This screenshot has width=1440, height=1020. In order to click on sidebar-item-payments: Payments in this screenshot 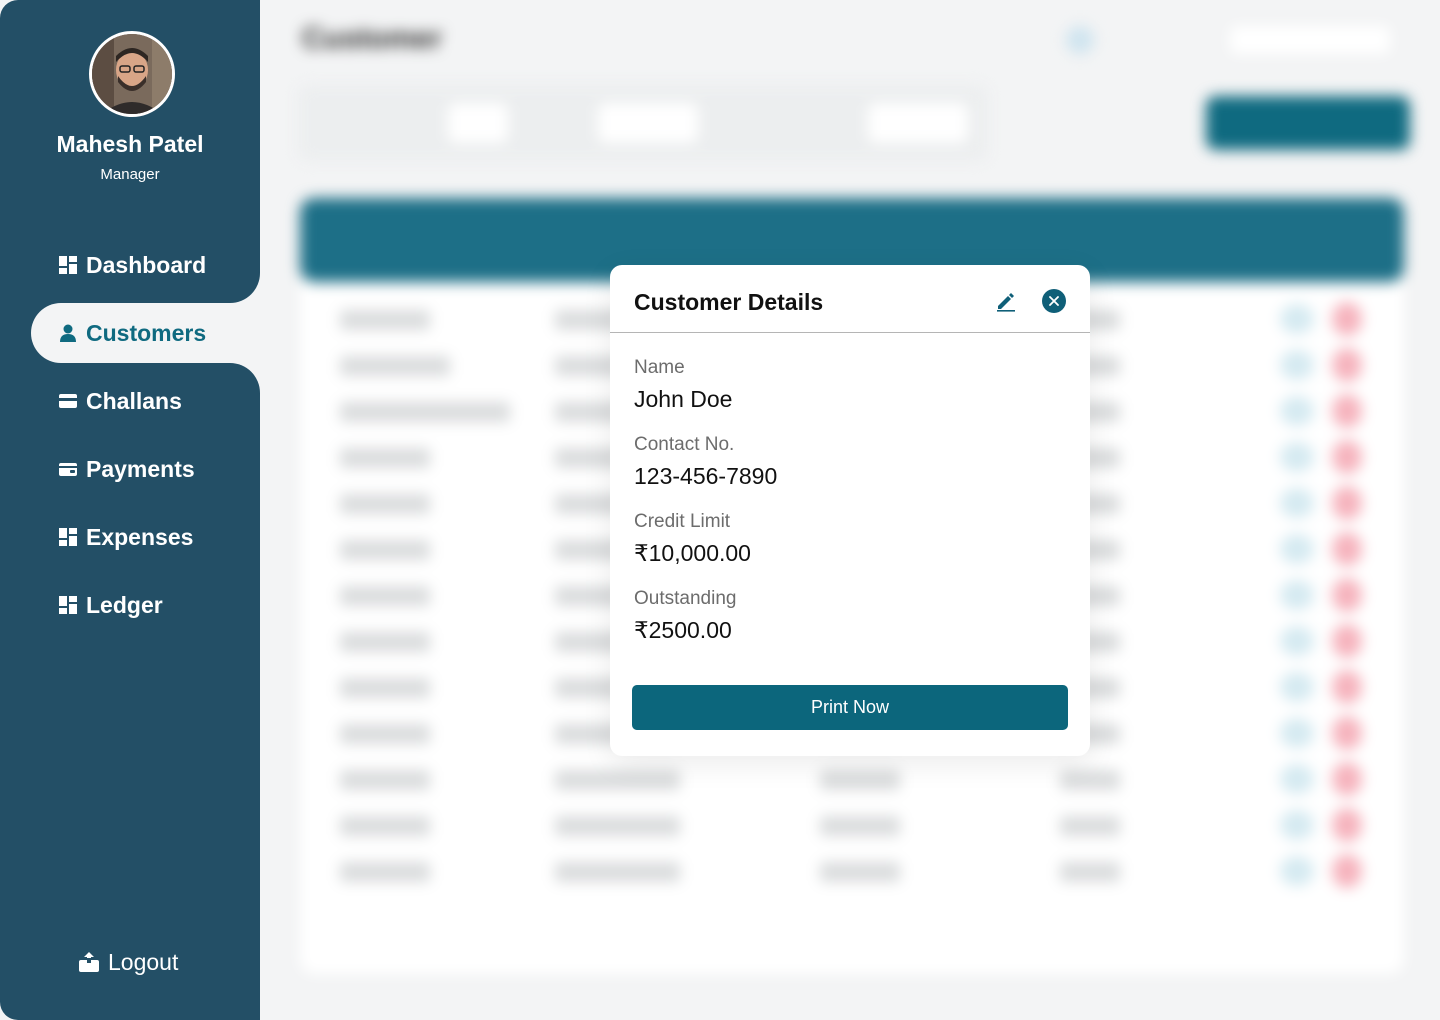, I will do `click(126, 469)`.